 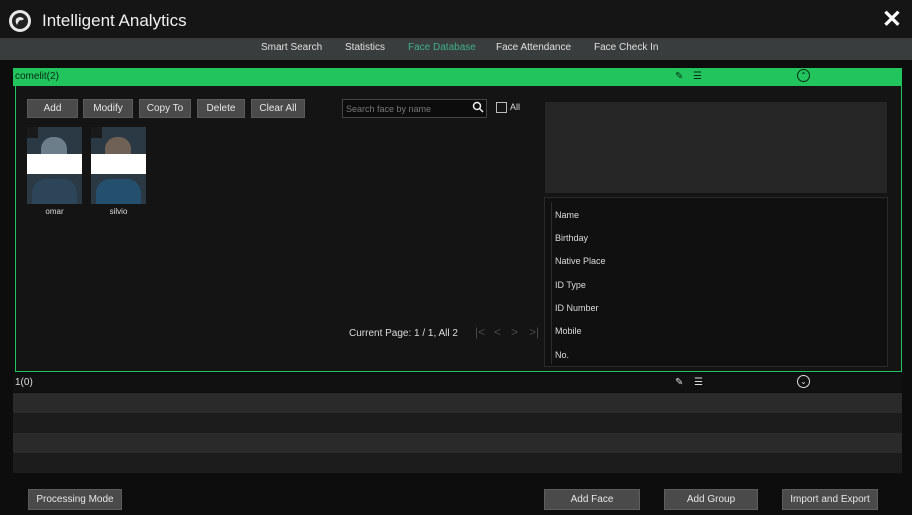 What do you see at coordinates (478, 107) in the screenshot?
I see `search-icon` at bounding box center [478, 107].